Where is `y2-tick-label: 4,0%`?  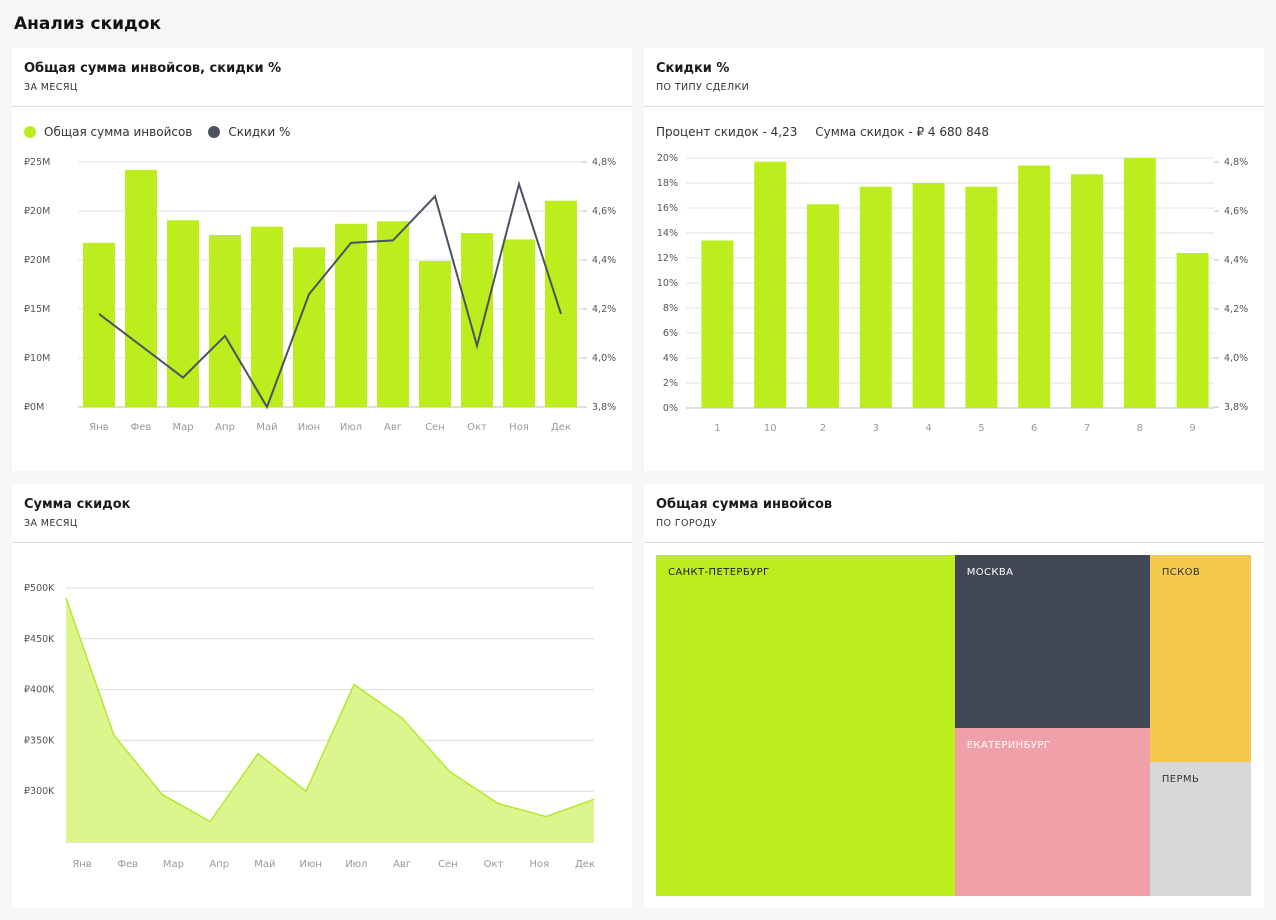 y2-tick-label: 4,0% is located at coordinates (604, 358).